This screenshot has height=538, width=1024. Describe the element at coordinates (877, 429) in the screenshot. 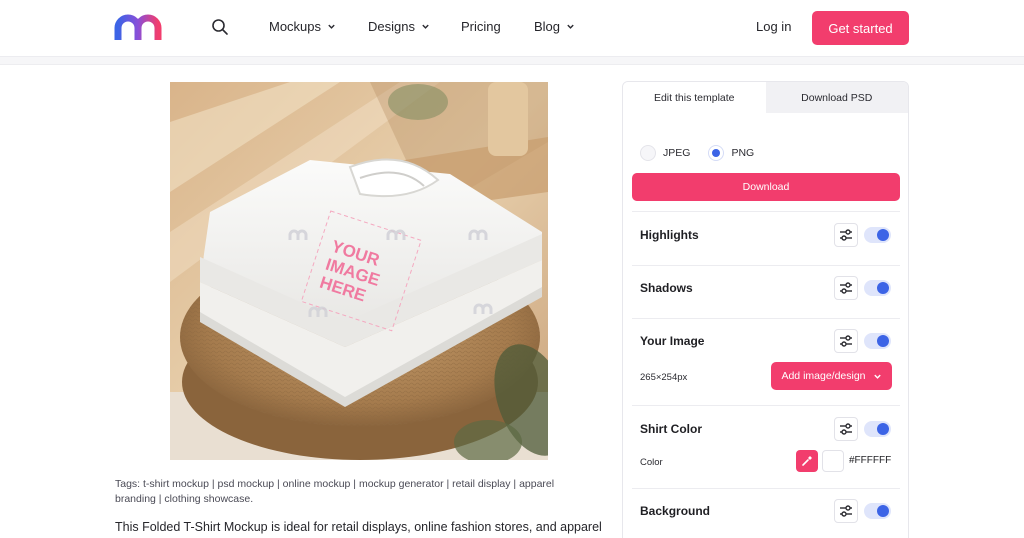

I see `shirt-color-toggle` at that location.